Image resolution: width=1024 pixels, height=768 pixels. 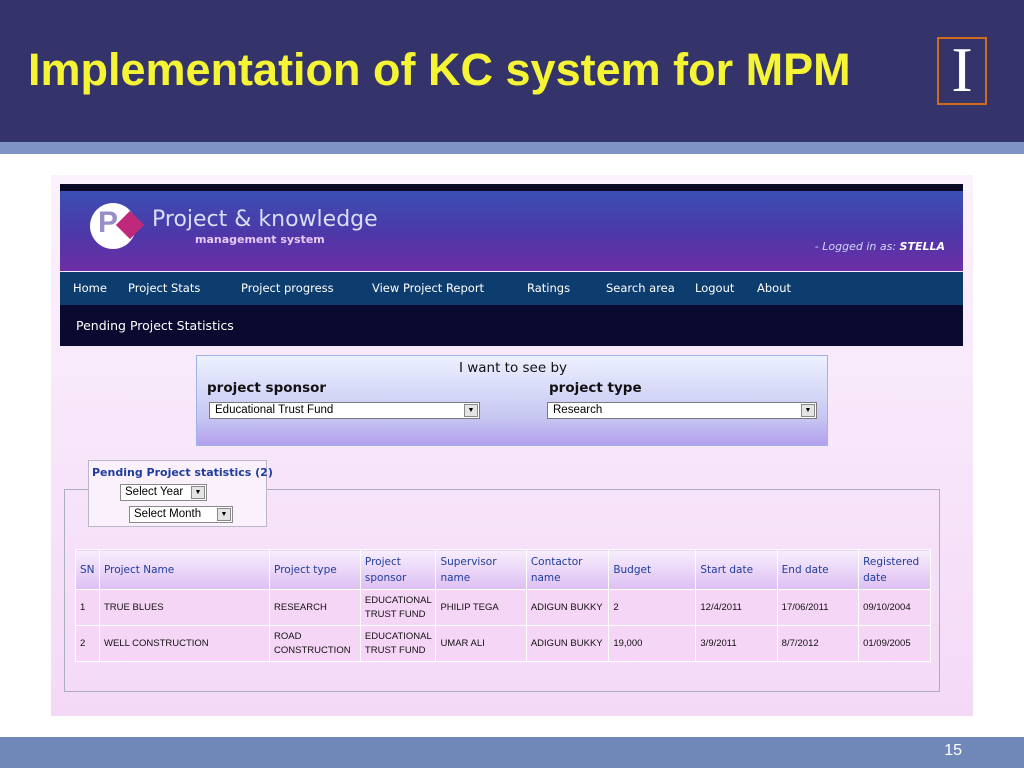 What do you see at coordinates (481, 569) in the screenshot?
I see `col-supervisor-name: Supervisor name` at bounding box center [481, 569].